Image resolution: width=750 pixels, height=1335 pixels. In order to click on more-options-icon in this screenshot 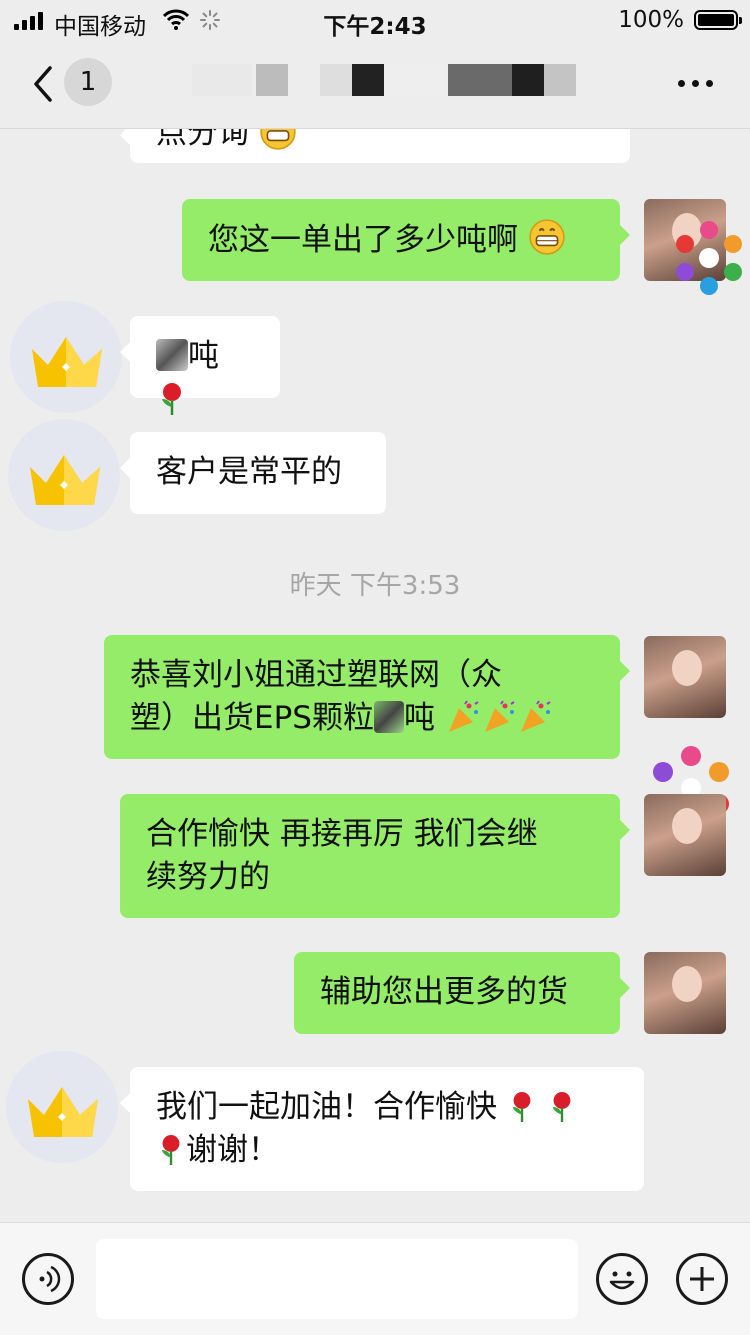, I will do `click(696, 84)`.